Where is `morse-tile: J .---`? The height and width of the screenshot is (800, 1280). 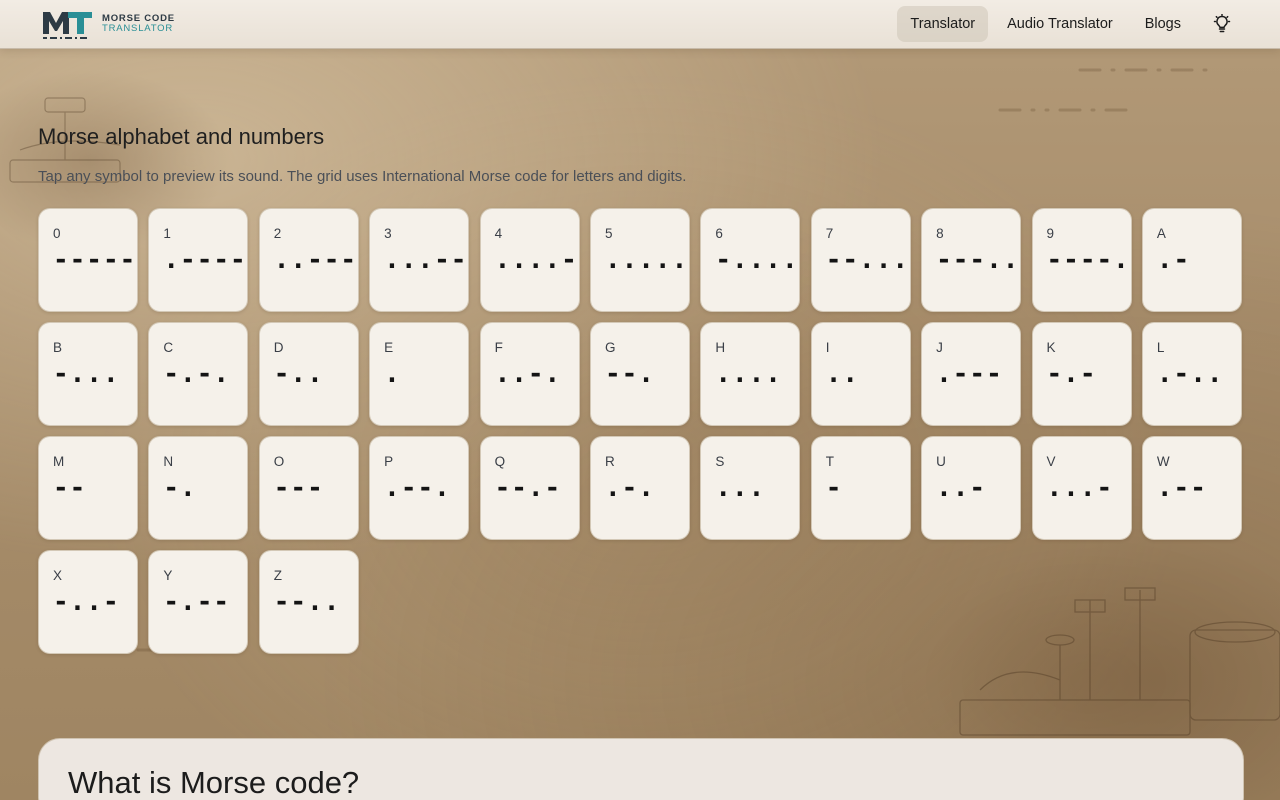 morse-tile: J .--- is located at coordinates (971, 374).